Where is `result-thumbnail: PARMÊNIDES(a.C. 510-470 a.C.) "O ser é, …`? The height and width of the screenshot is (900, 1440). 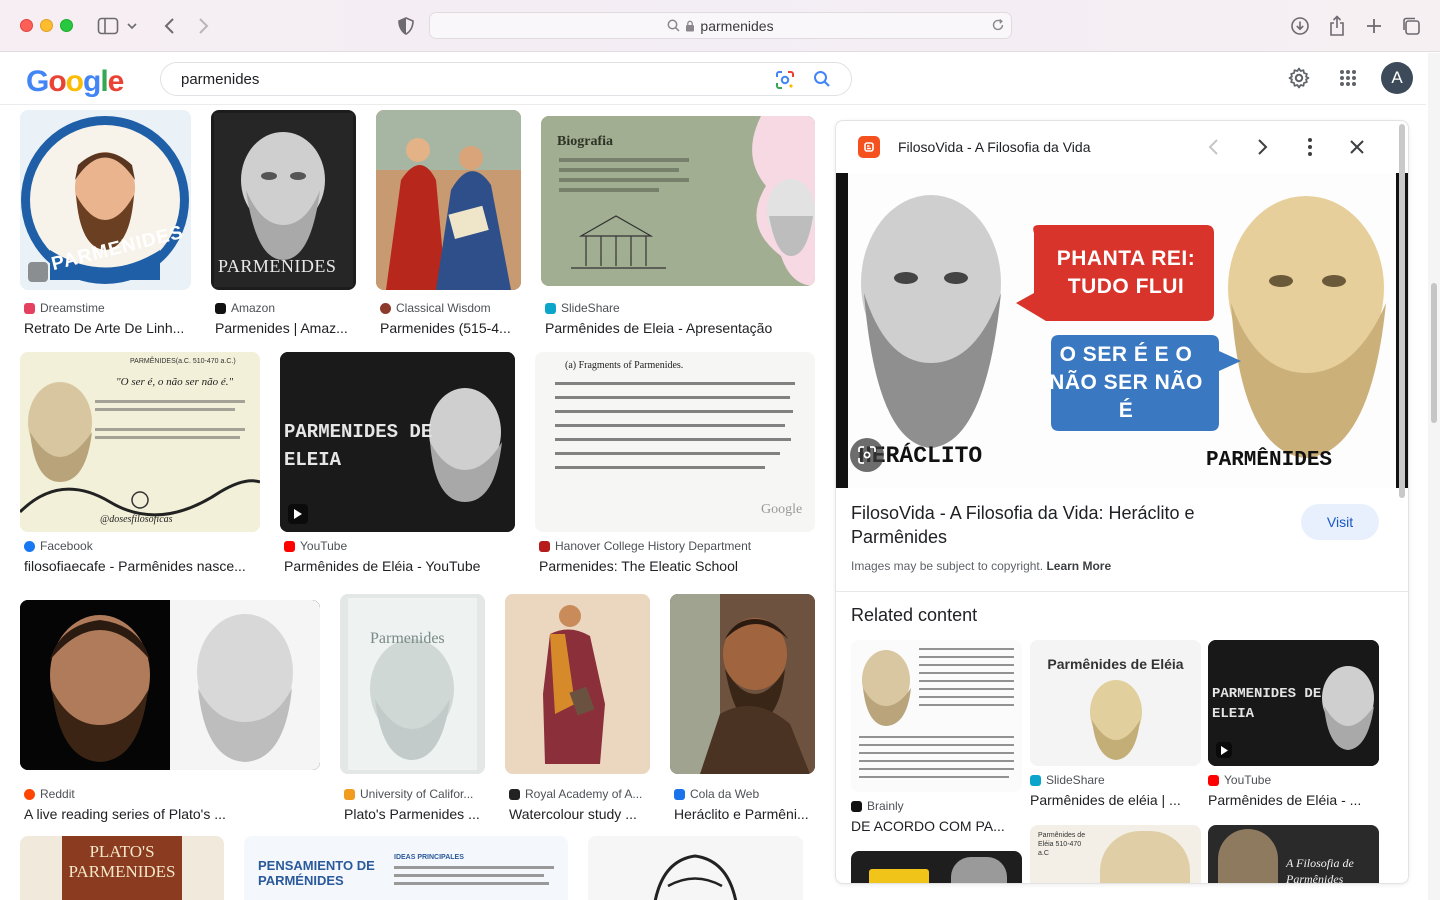 result-thumbnail: PARMÊNIDES(a.C. 510-470 a.C.) "O ser é, … is located at coordinates (140, 442).